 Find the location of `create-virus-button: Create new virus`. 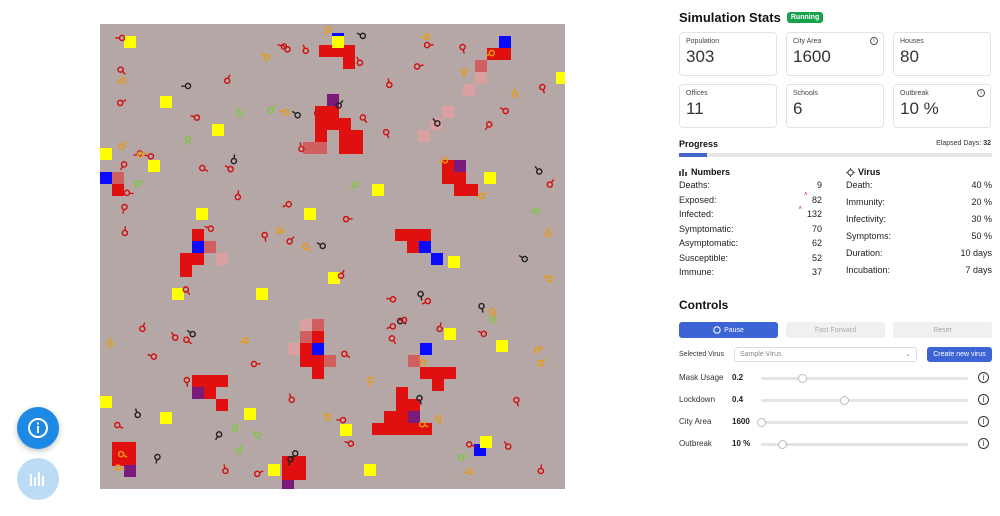

create-virus-button: Create new virus is located at coordinates (959, 354).